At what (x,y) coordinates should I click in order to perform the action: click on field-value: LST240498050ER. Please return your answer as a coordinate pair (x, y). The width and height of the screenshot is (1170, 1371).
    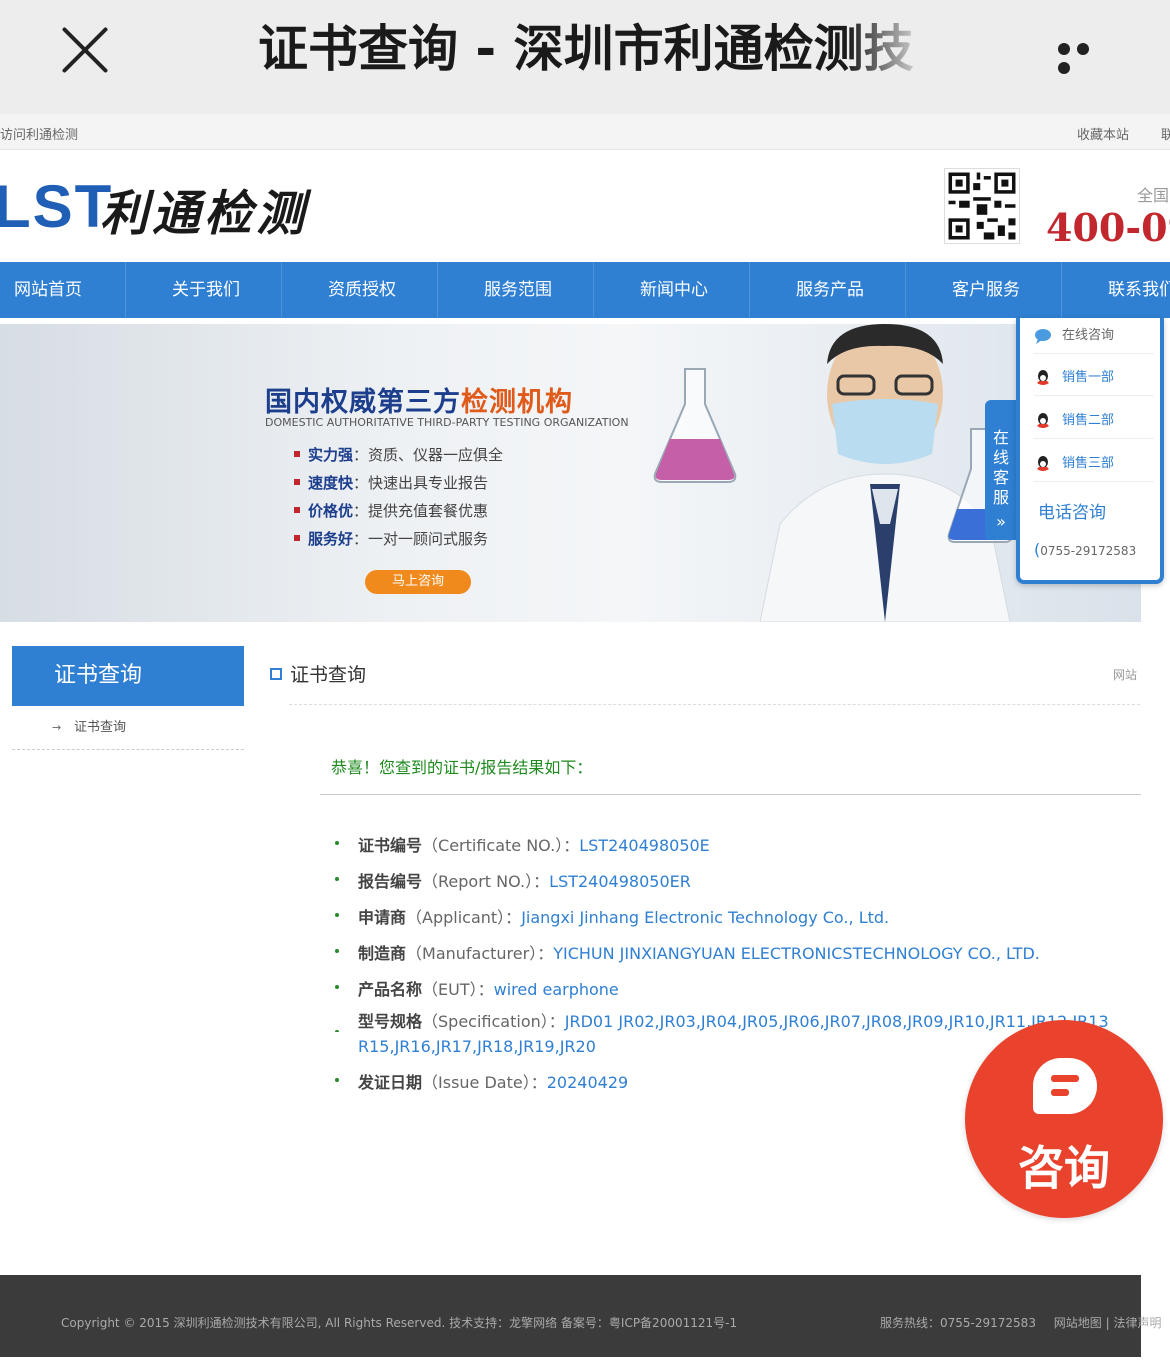
    Looking at the image, I should click on (620, 881).